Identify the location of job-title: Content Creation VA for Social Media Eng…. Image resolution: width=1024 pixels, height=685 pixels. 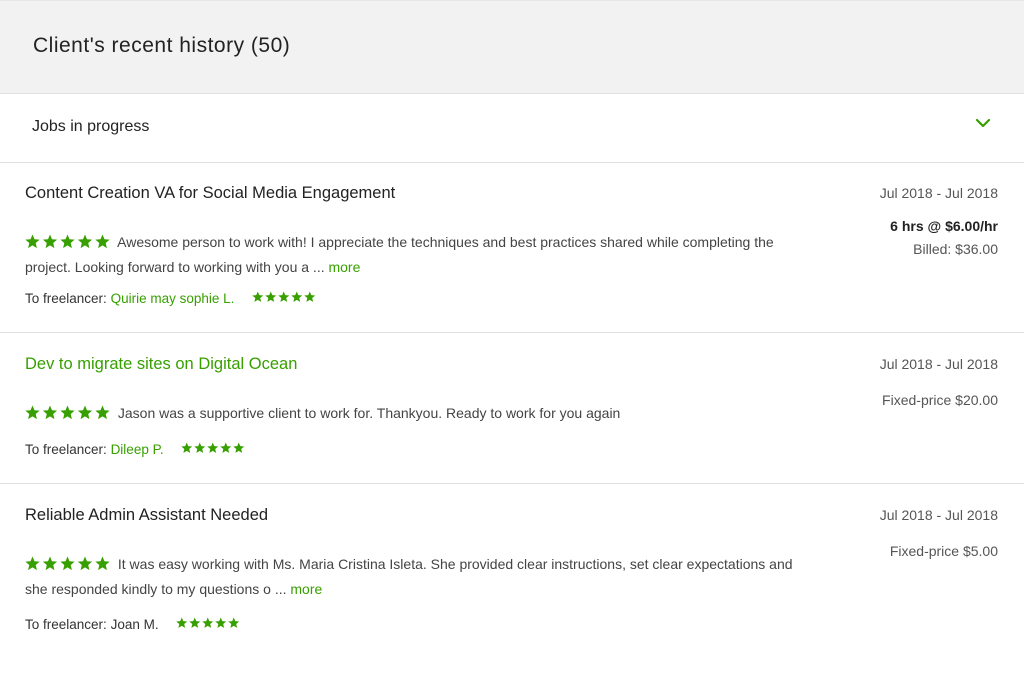
(210, 193).